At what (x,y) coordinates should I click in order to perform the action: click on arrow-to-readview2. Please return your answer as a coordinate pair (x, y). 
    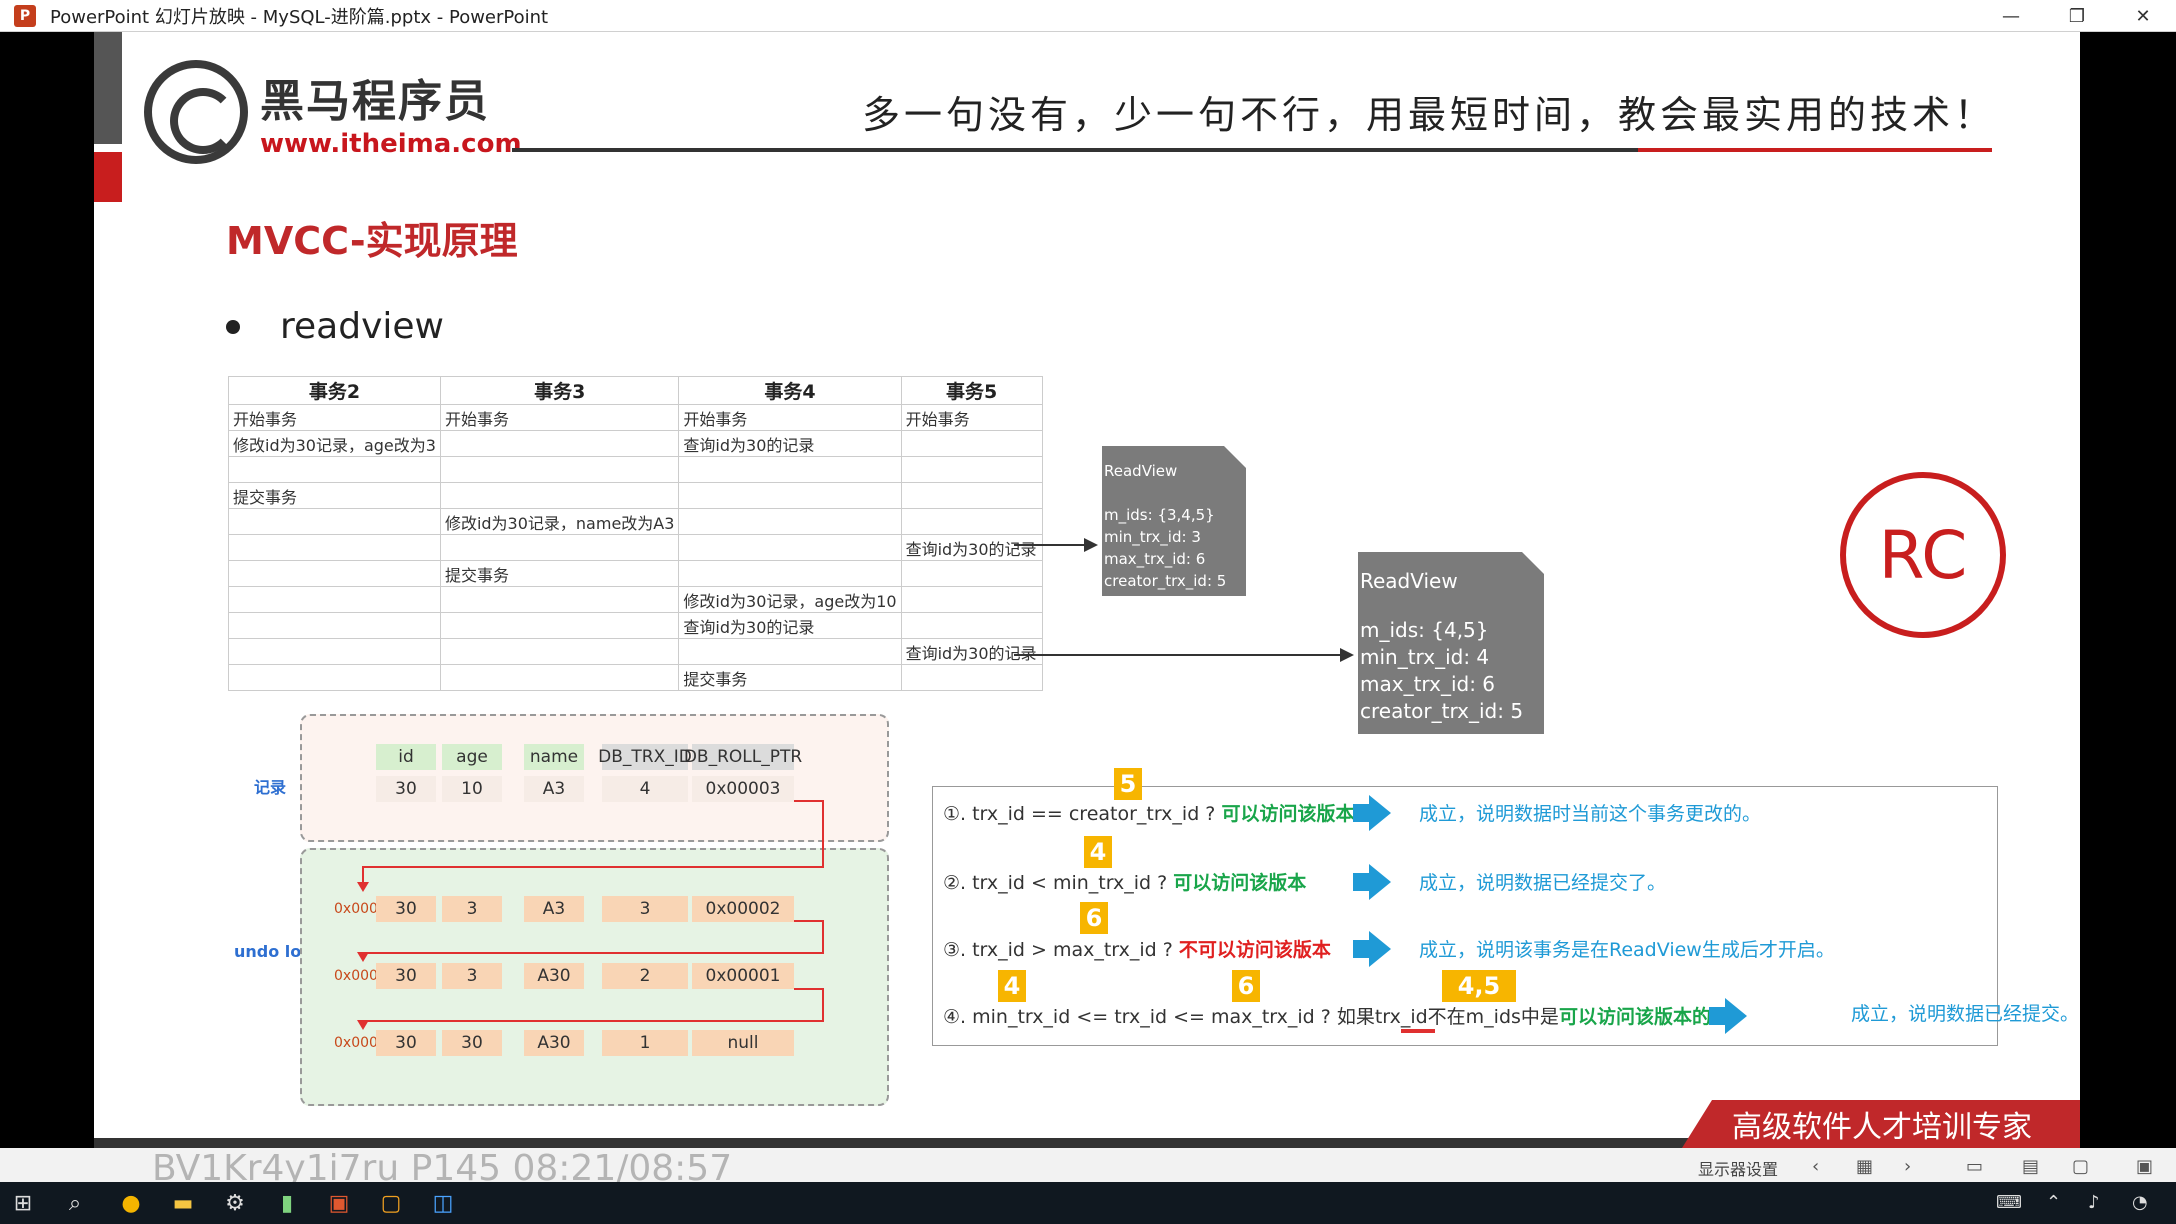
    Looking at the image, I should click on (1177, 655).